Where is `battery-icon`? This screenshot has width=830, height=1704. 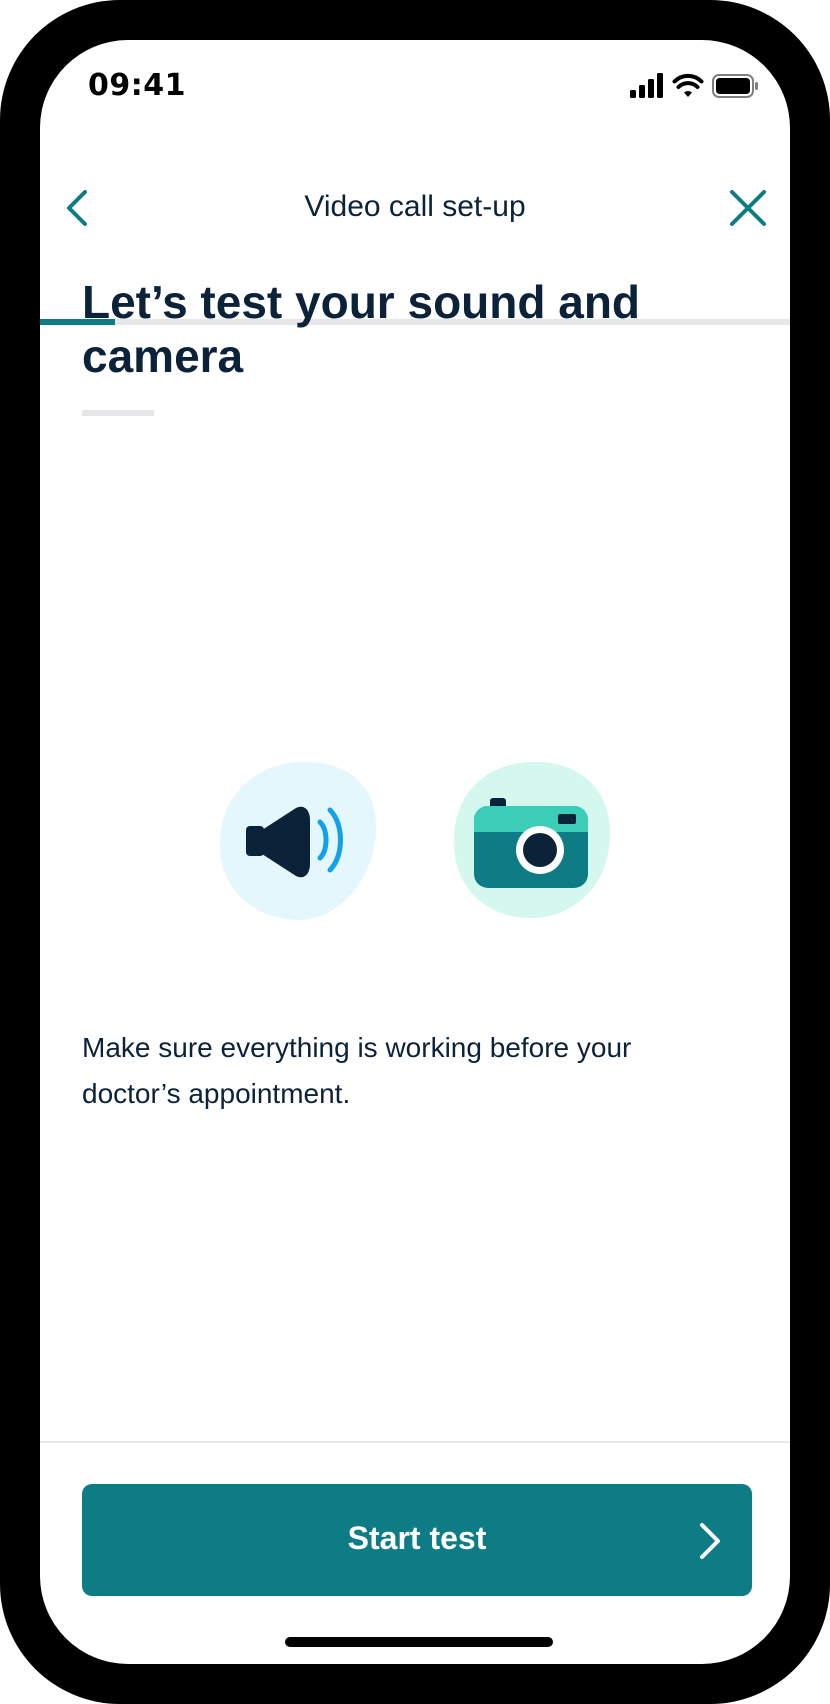 battery-icon is located at coordinates (735, 86).